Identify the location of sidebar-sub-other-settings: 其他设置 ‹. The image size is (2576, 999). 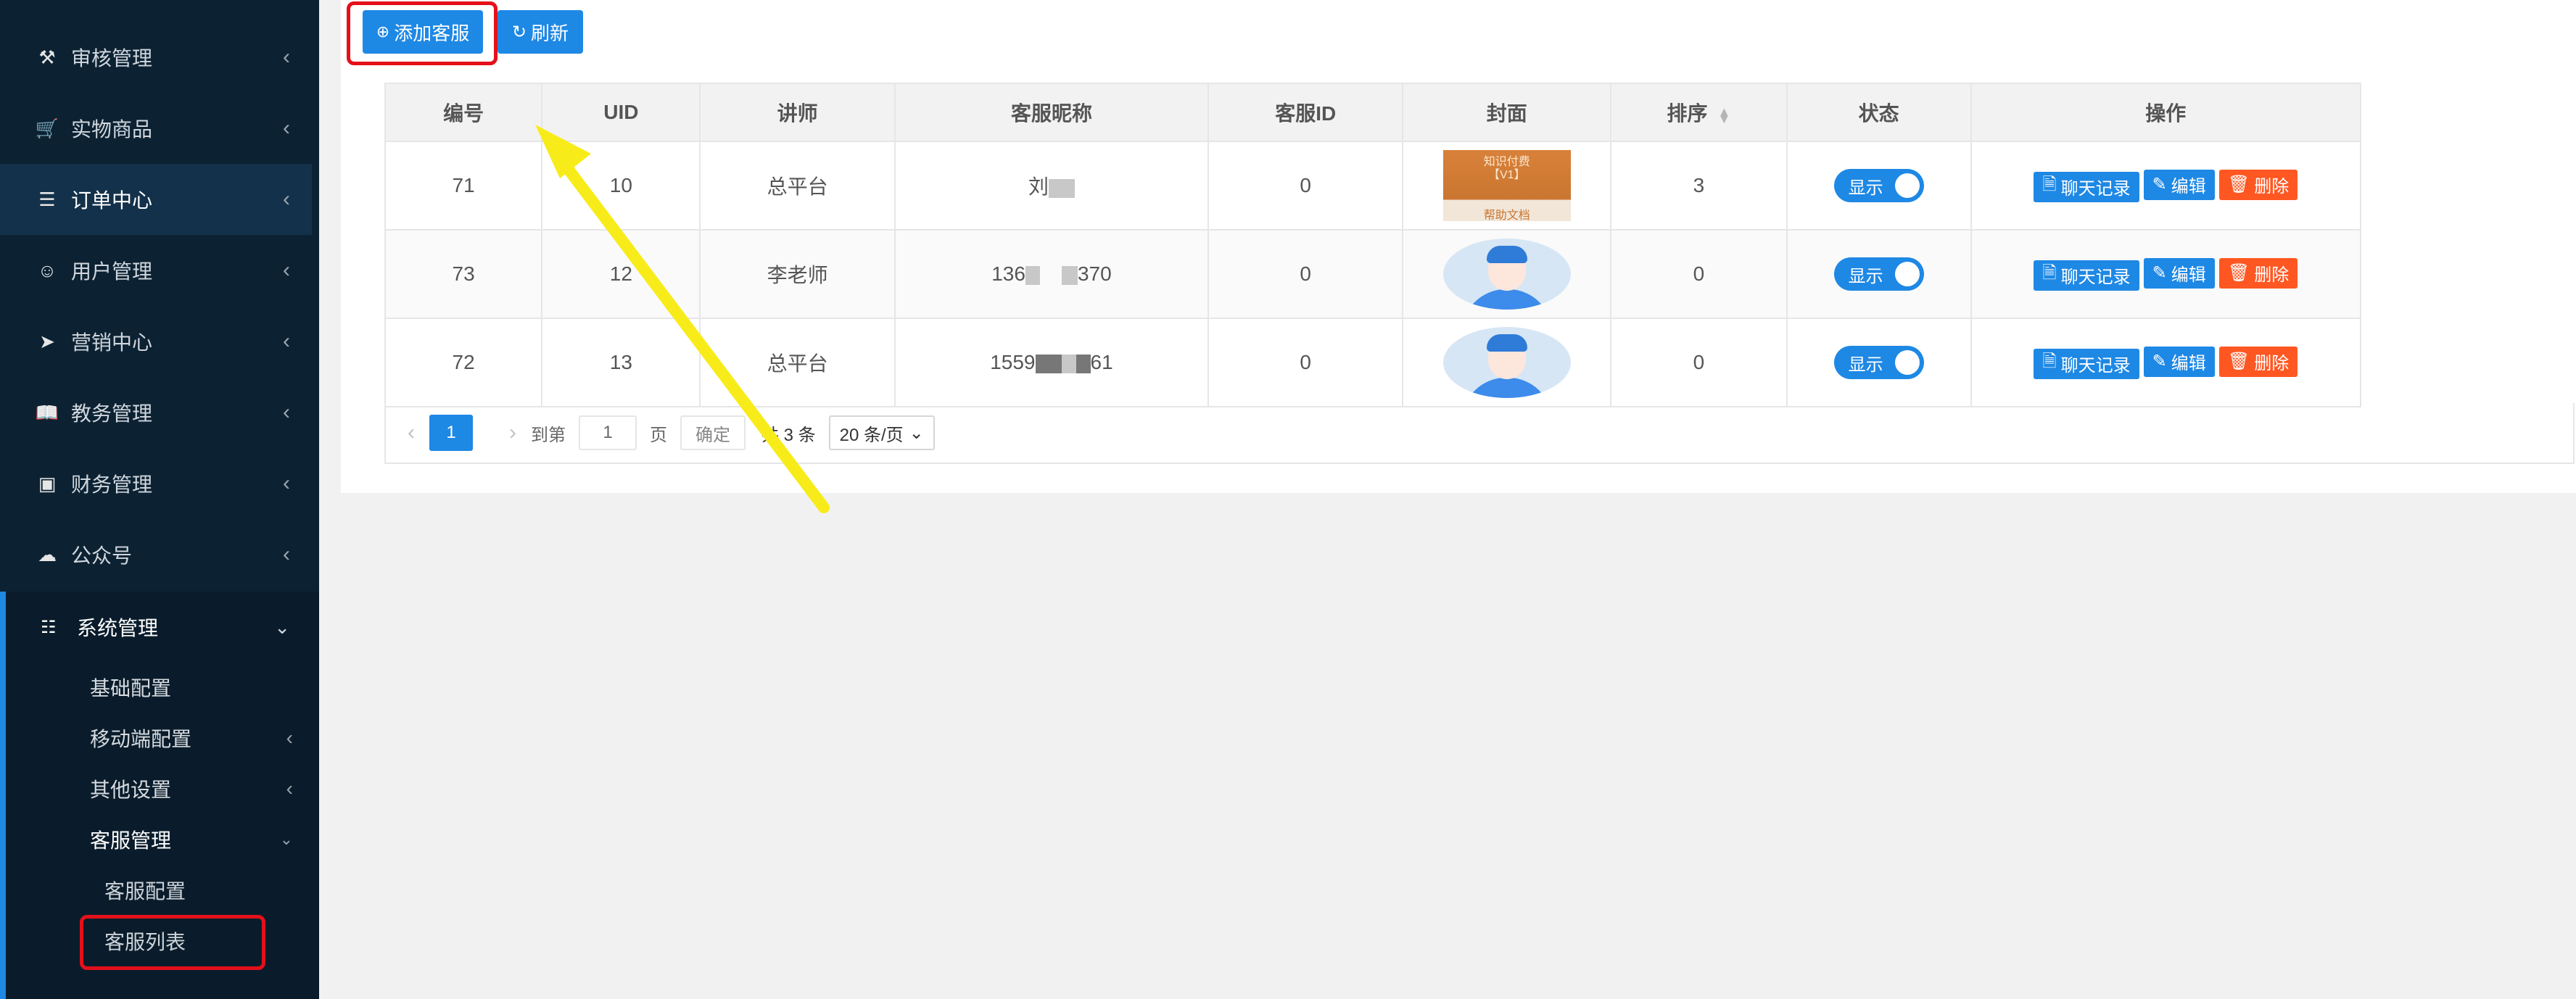
(198, 789).